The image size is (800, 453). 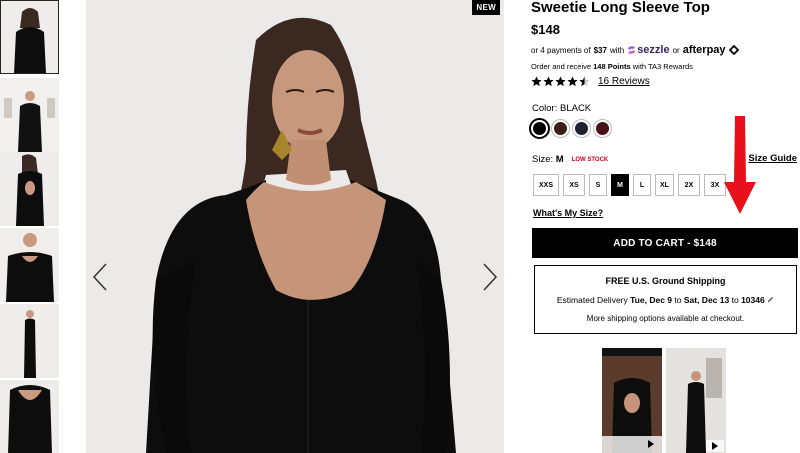 I want to click on rewards-points: 148 Points, so click(x=612, y=66).